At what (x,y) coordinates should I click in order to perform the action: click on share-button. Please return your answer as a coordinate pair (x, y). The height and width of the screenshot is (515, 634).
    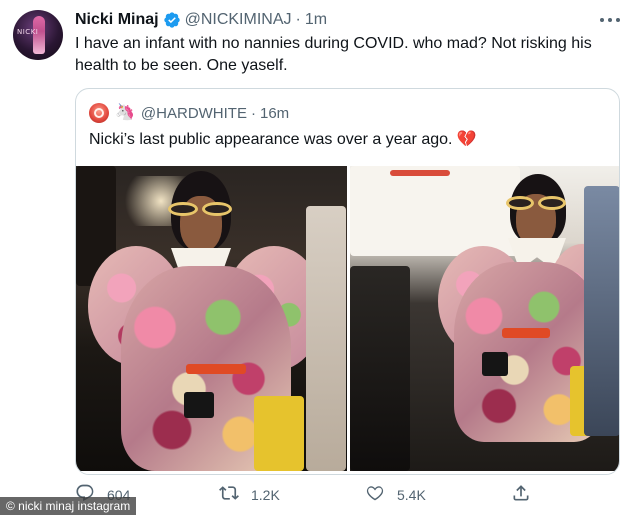
    Looking at the image, I should click on (521, 495).